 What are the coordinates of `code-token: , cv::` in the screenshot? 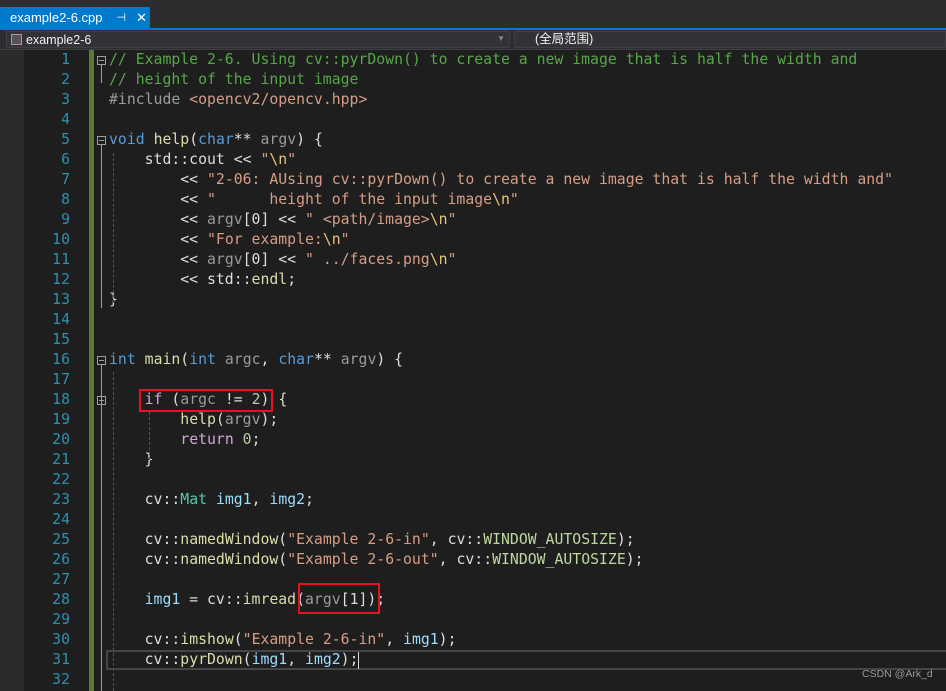 It's located at (456, 539).